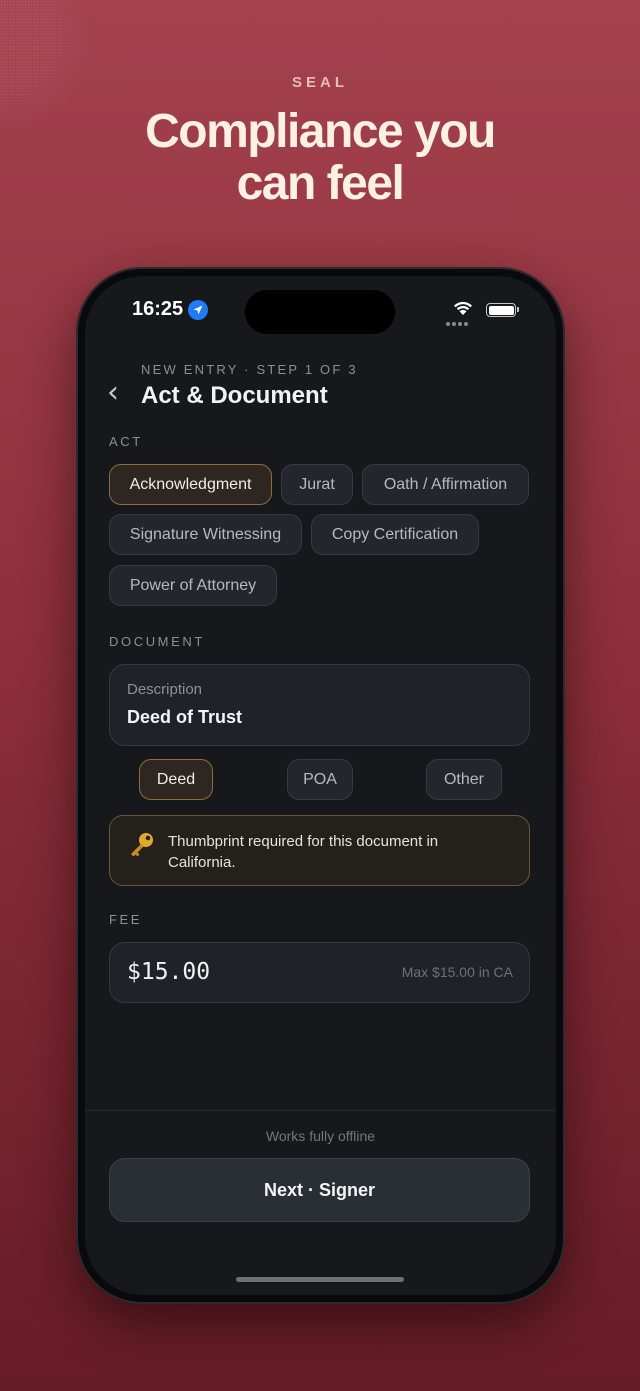 The height and width of the screenshot is (1391, 640). What do you see at coordinates (205, 534) in the screenshot?
I see `act-chip-signature-witnessing: Signature Witnessing` at bounding box center [205, 534].